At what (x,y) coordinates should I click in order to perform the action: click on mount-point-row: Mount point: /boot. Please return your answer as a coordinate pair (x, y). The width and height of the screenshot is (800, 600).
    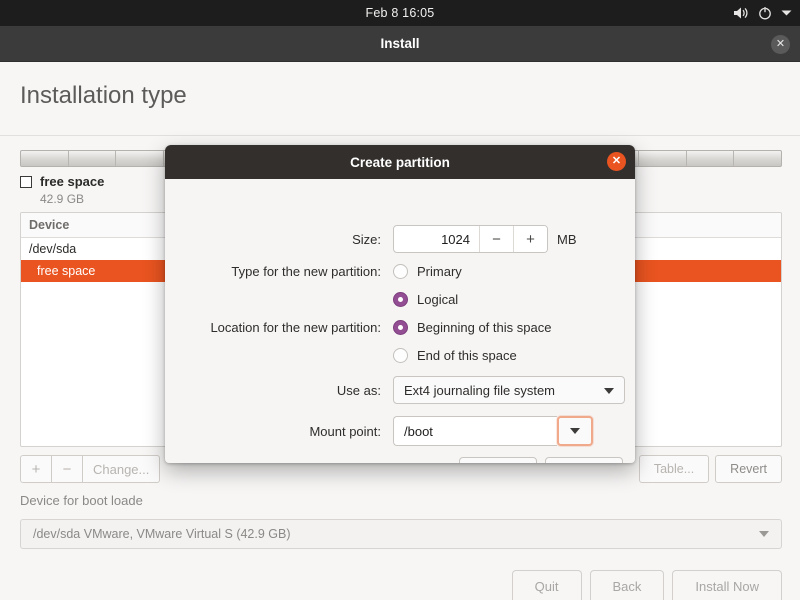
    Looking at the image, I should click on (400, 431).